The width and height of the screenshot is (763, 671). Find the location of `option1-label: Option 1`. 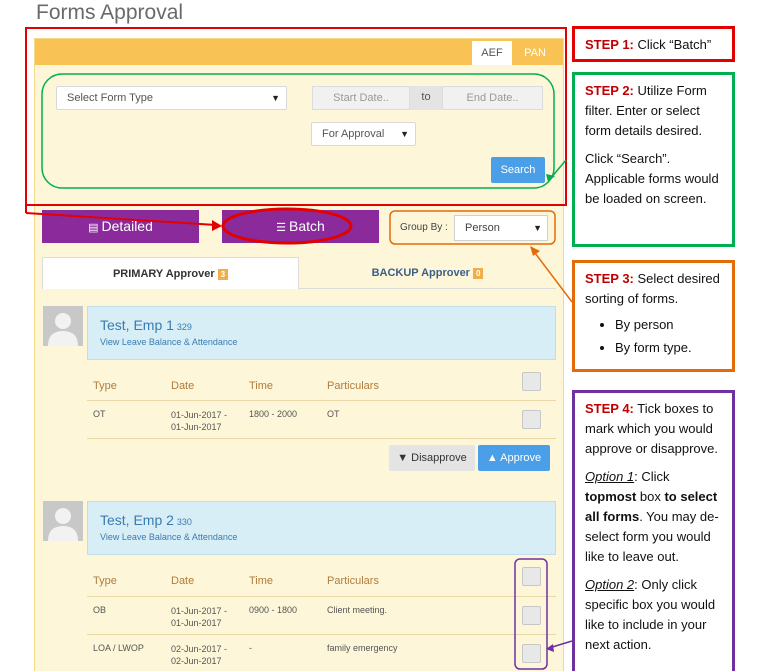

option1-label: Option 1 is located at coordinates (610, 476).